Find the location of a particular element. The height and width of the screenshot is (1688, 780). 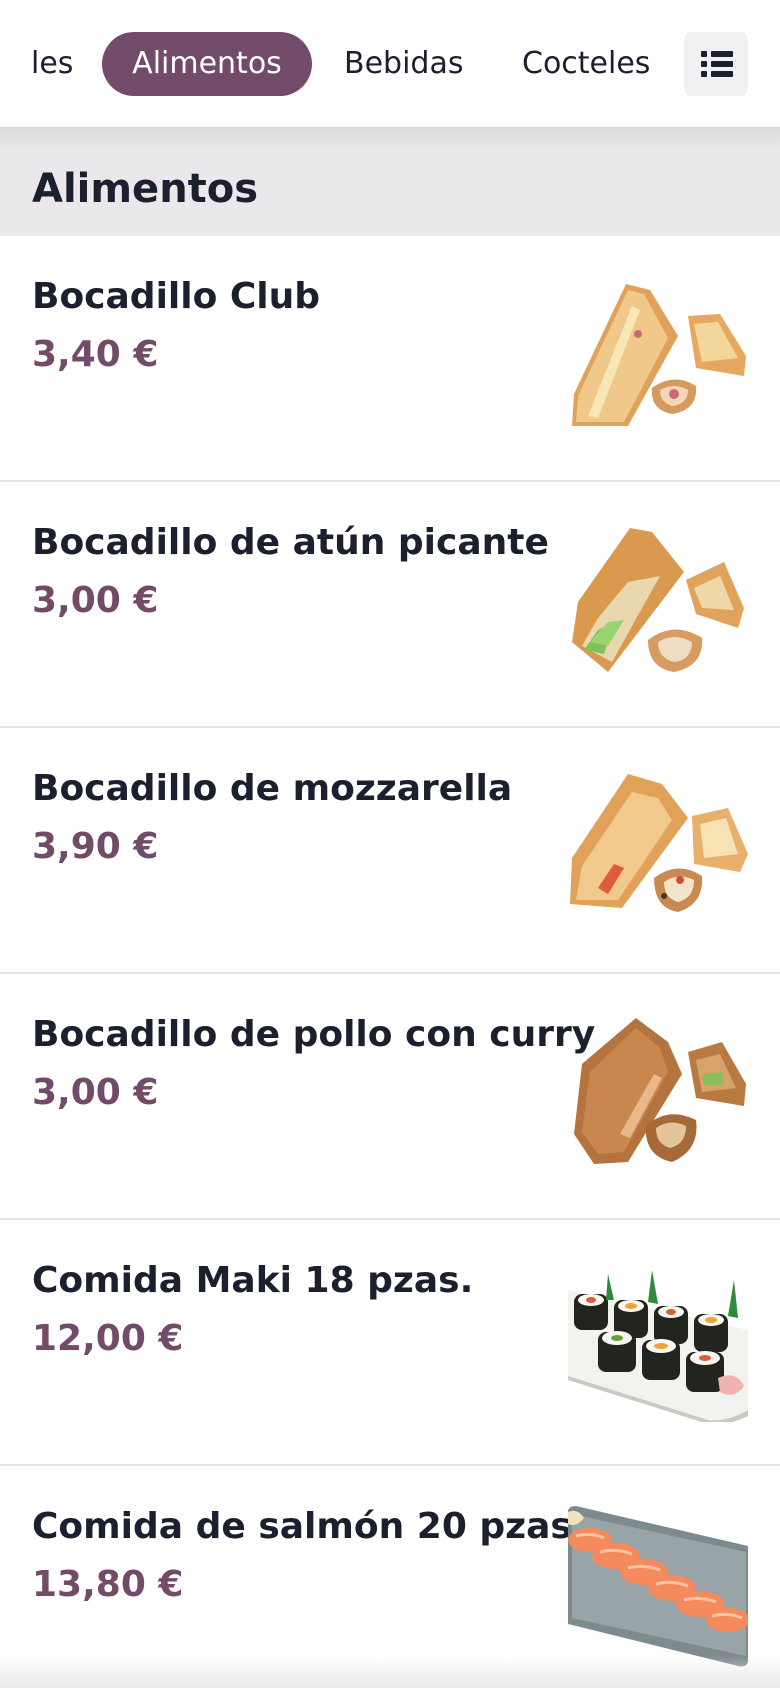

product-name: Bocadillo Club is located at coordinates (176, 296).